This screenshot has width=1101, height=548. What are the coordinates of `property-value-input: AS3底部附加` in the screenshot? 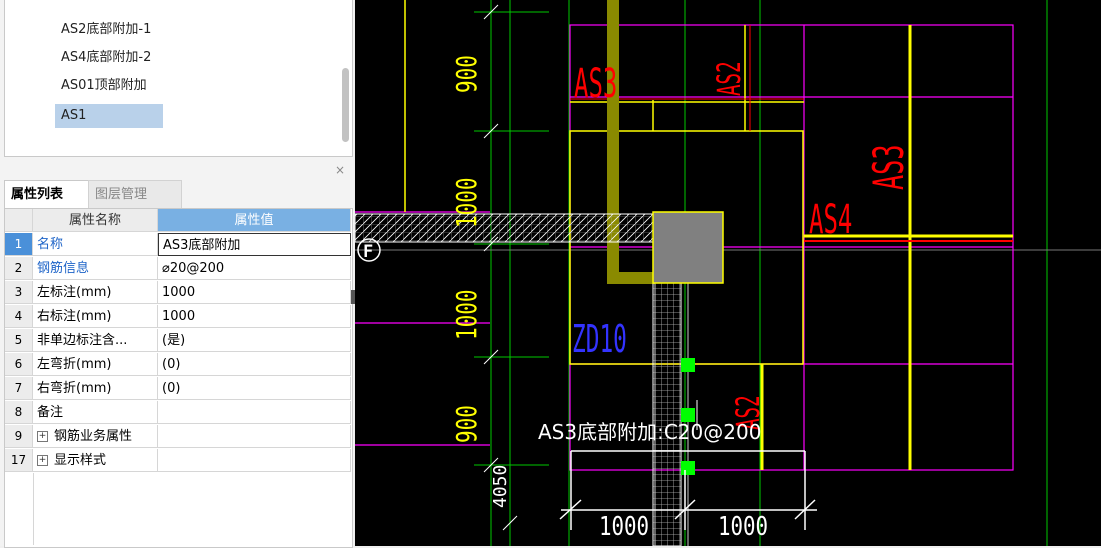 It's located at (254, 244).